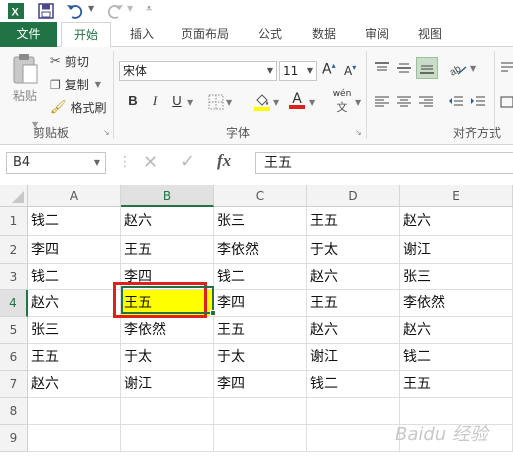 The height and width of the screenshot is (470, 513). I want to click on cell-d2: 于太, so click(353, 250).